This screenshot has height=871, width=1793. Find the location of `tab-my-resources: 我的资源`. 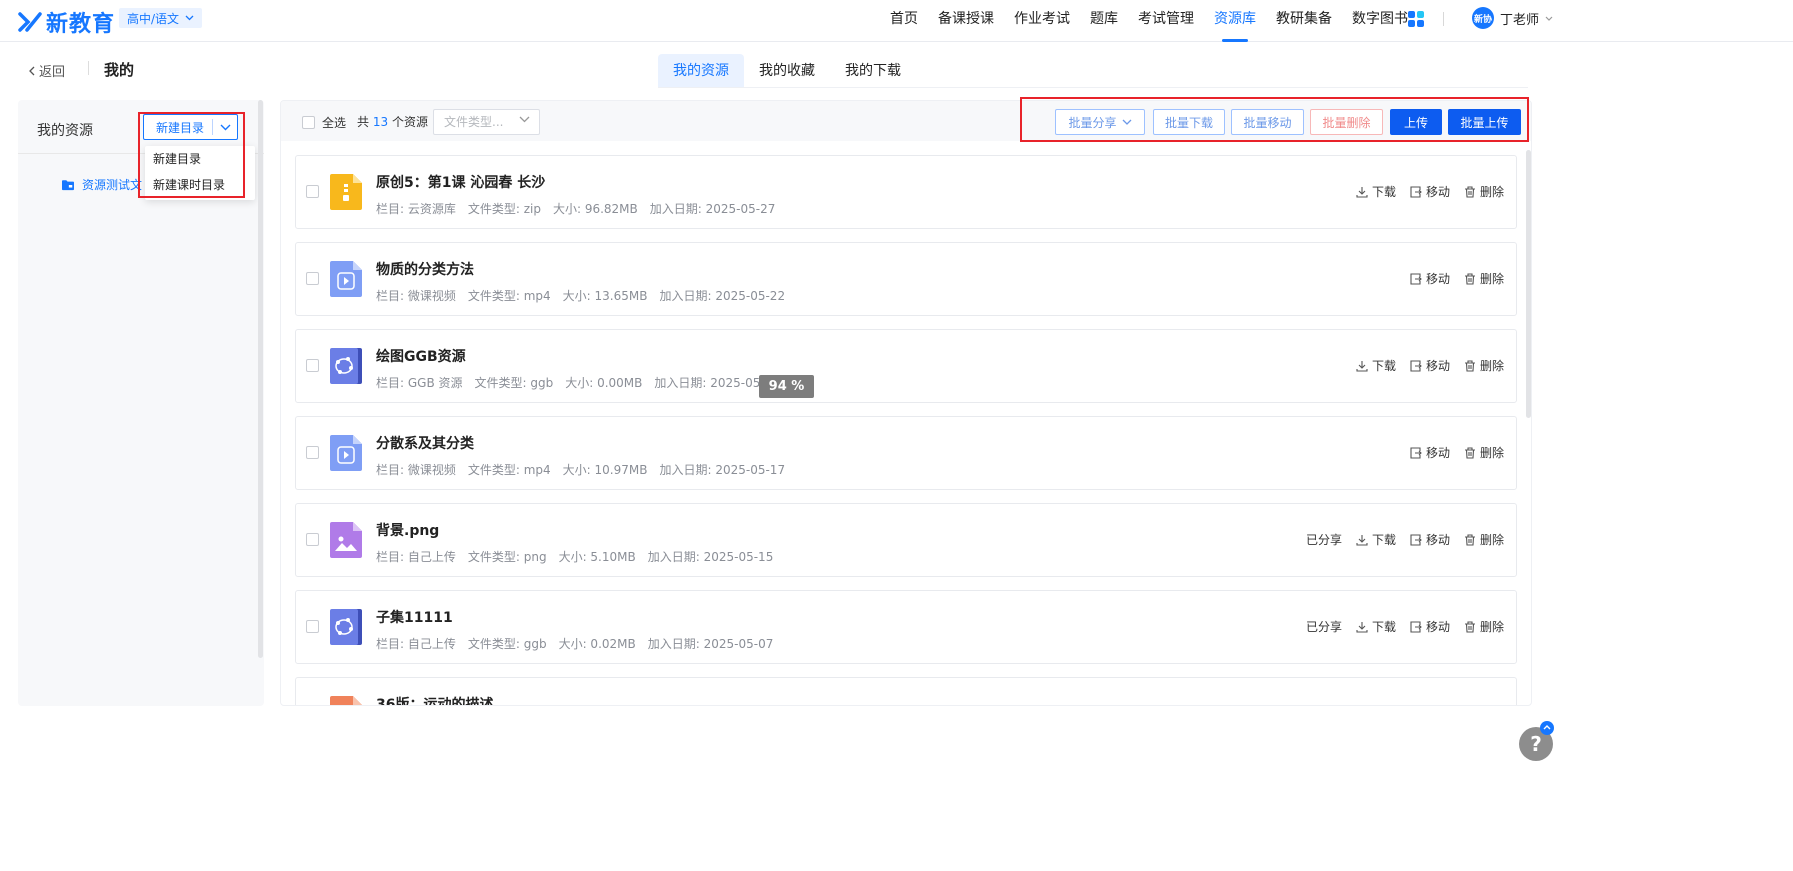

tab-my-resources: 我的资源 is located at coordinates (701, 71).